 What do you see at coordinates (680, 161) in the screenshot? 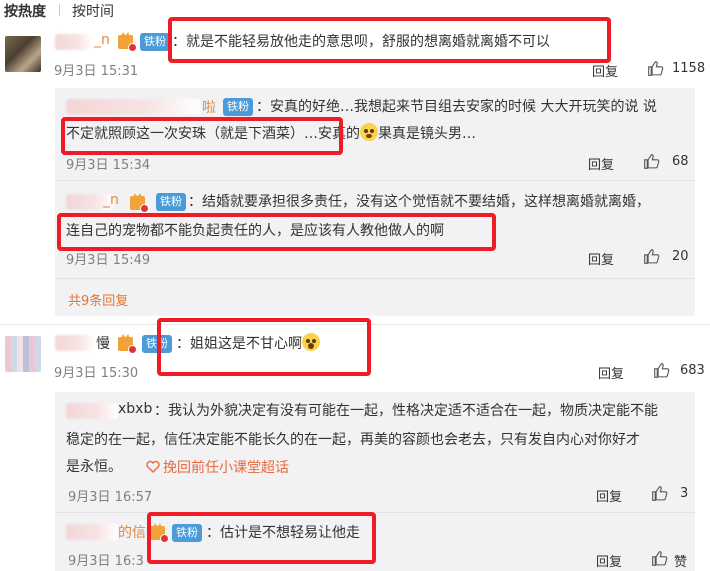
I see `like-count: 68` at bounding box center [680, 161].